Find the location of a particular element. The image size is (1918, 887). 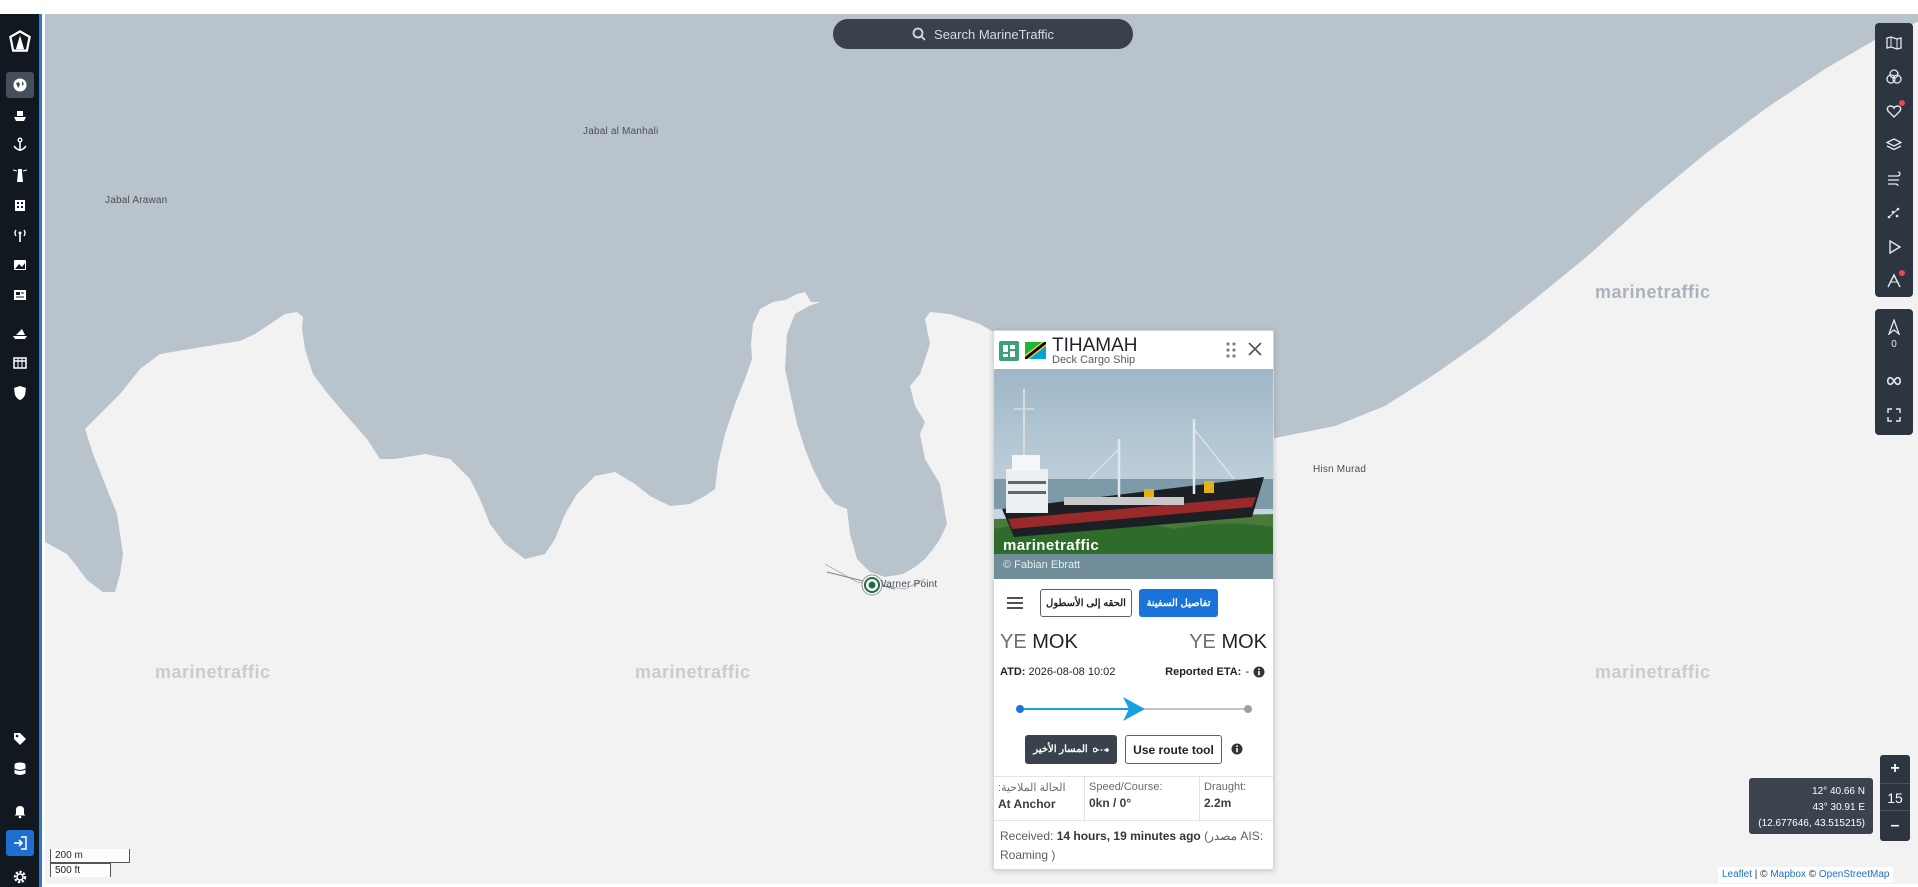

nav-status-label: الحالة الملاحية: is located at coordinates (1032, 788).